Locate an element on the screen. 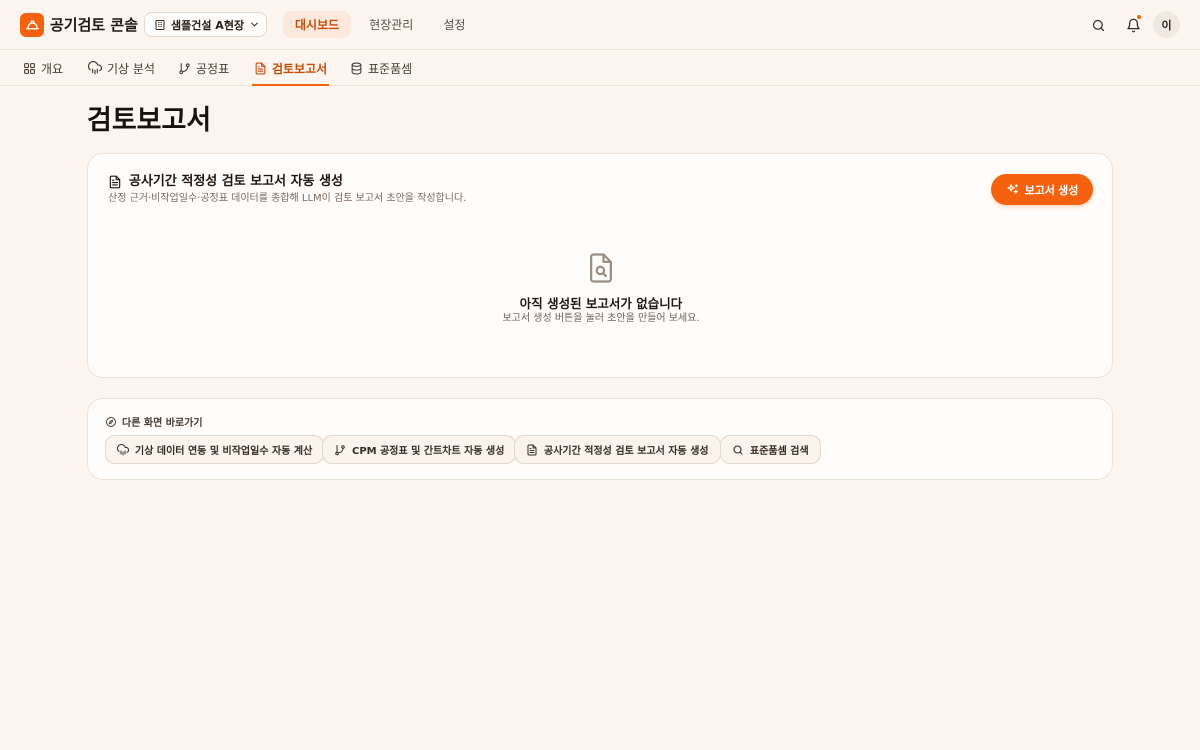 This screenshot has width=1200, height=750. generate-report-button: 보고서 생성 is located at coordinates (1042, 189).